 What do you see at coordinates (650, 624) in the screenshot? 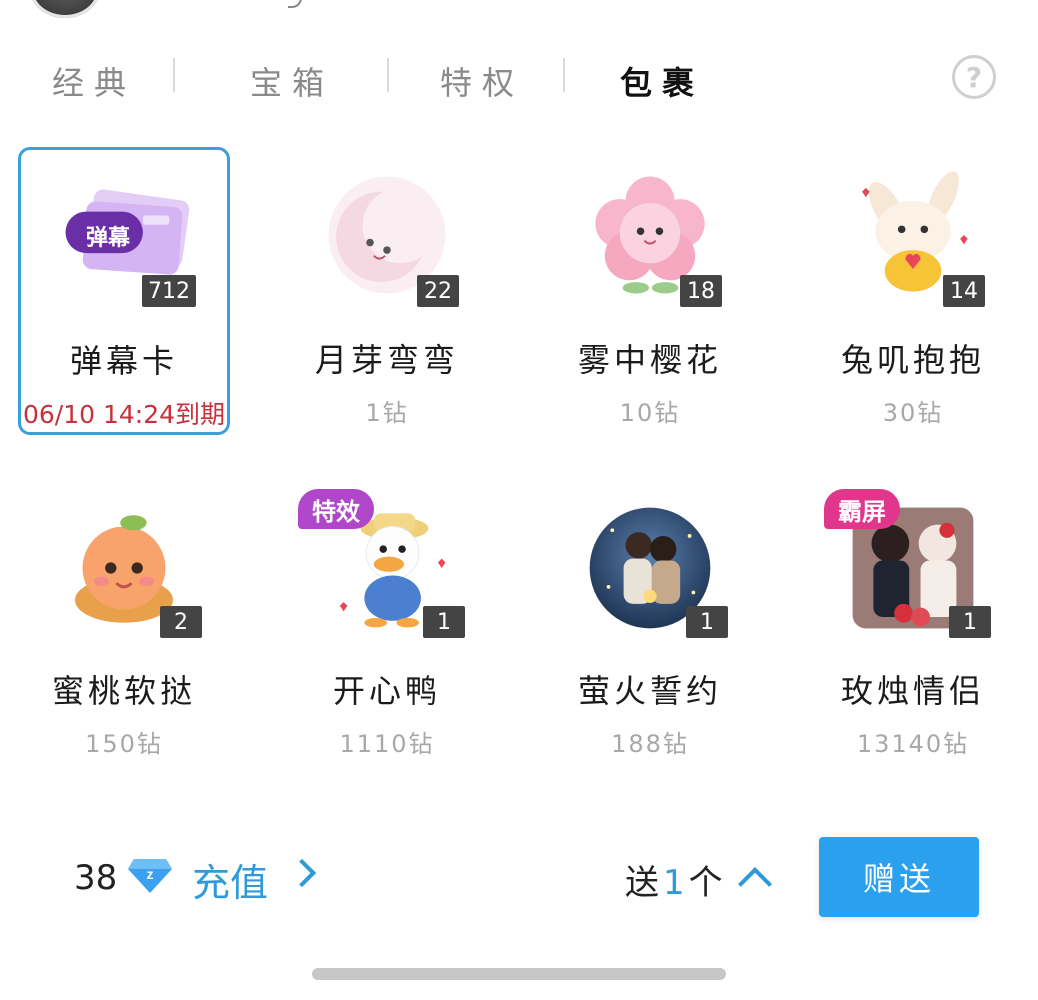
I see `gift-card-firefly-vow: 1 萤火誓约 188钻` at bounding box center [650, 624].